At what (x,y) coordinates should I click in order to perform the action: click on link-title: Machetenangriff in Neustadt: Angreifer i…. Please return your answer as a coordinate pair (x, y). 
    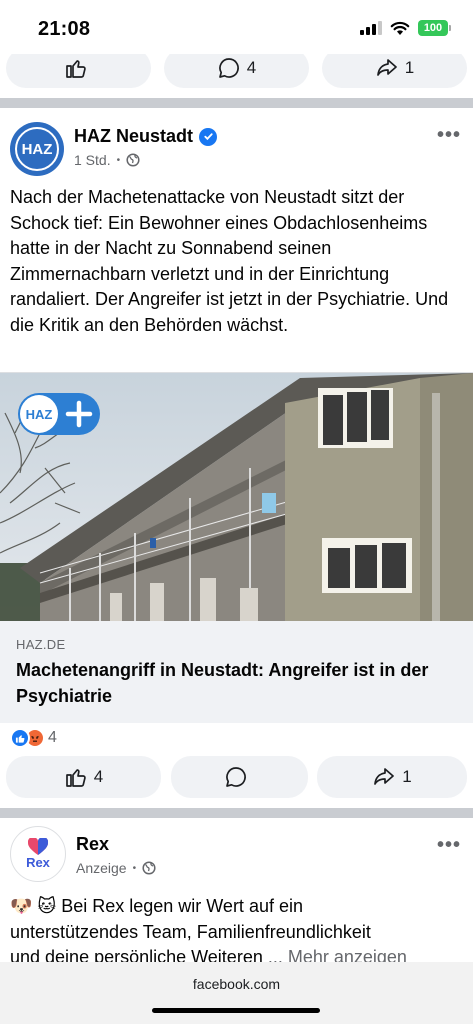
    Looking at the image, I should click on (222, 683).